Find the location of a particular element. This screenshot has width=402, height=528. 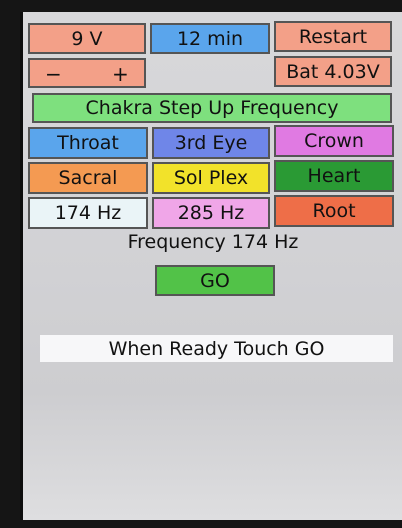

message-label: When Ready Touch GO is located at coordinates (216, 348).